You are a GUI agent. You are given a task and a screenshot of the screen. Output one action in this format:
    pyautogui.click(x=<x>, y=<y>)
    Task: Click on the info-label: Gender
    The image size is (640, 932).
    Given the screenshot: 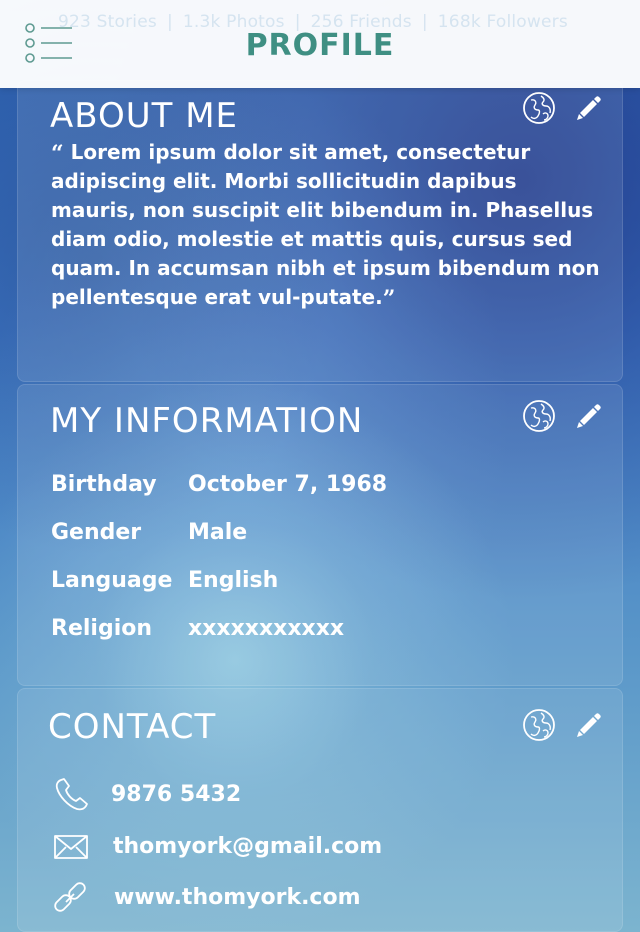 What is the action you would take?
    pyautogui.click(x=96, y=532)
    